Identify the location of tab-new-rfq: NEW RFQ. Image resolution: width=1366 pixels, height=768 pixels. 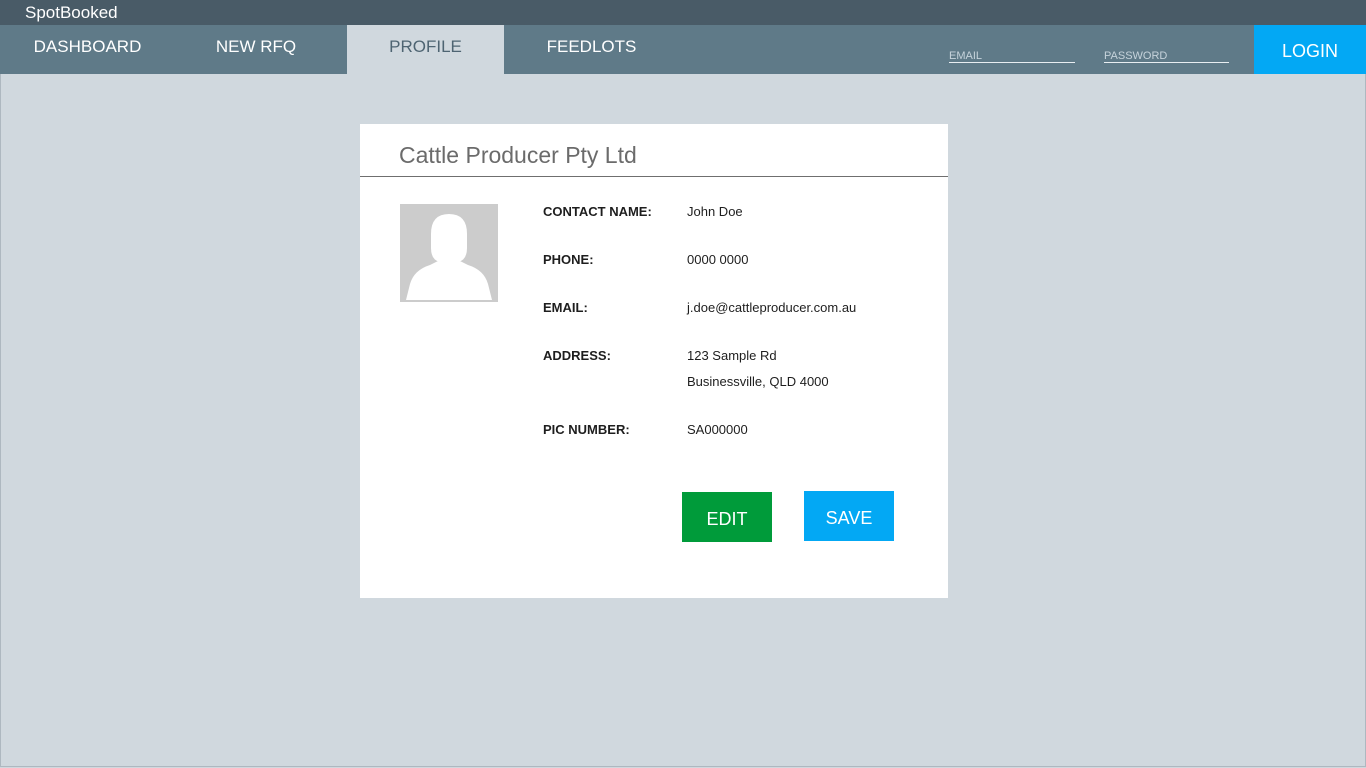
(256, 49).